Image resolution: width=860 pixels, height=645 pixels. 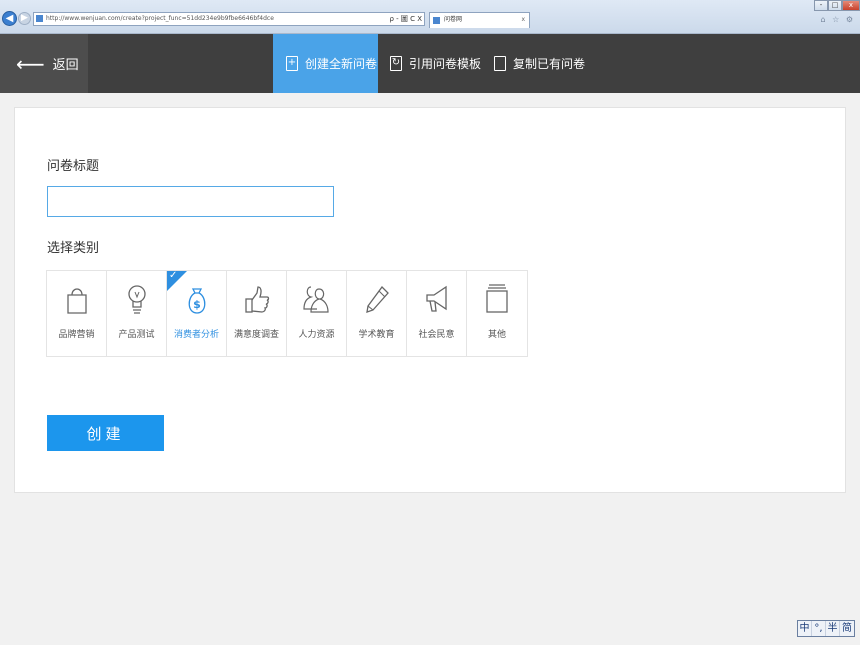 I want to click on category-label: 学术教育, so click(x=376, y=335).